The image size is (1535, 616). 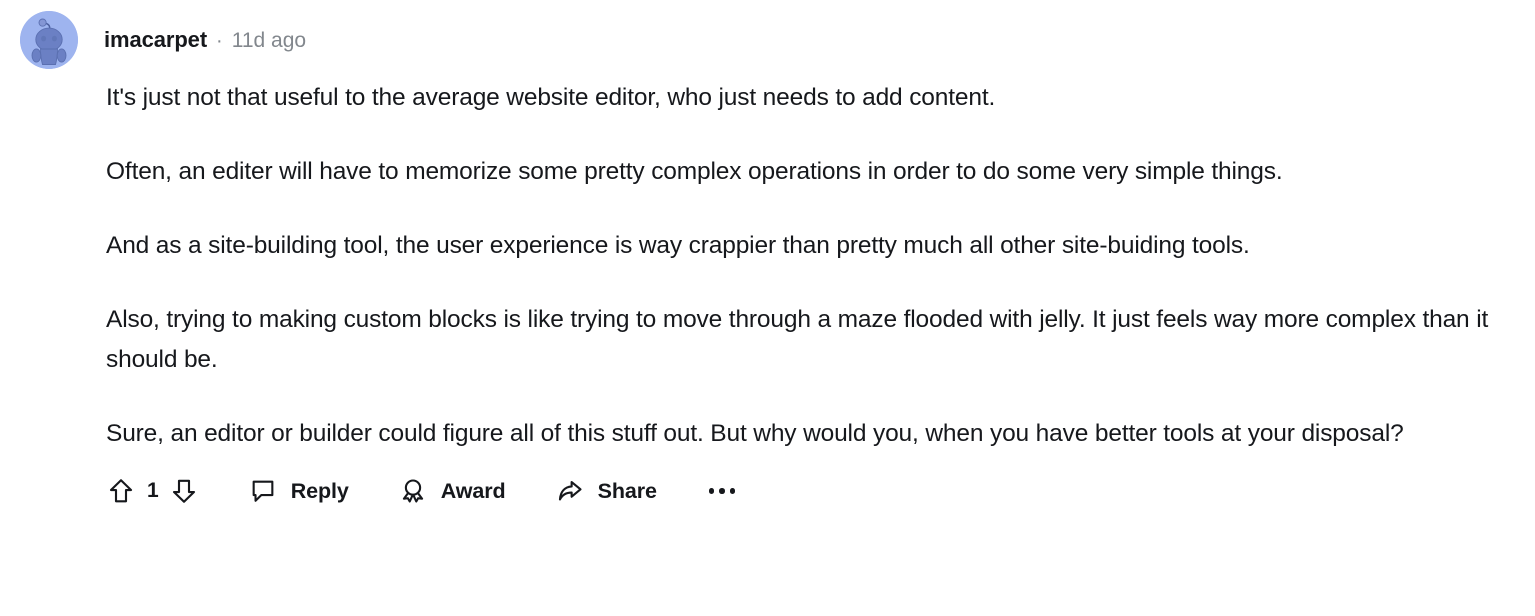 I want to click on comment-author-username: imacarpet, so click(x=155, y=40).